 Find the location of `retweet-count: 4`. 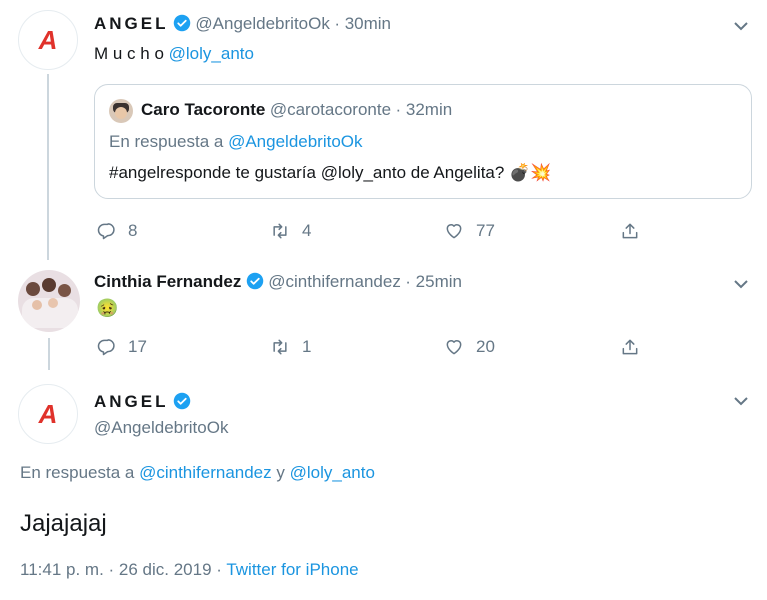

retweet-count: 4 is located at coordinates (307, 230).